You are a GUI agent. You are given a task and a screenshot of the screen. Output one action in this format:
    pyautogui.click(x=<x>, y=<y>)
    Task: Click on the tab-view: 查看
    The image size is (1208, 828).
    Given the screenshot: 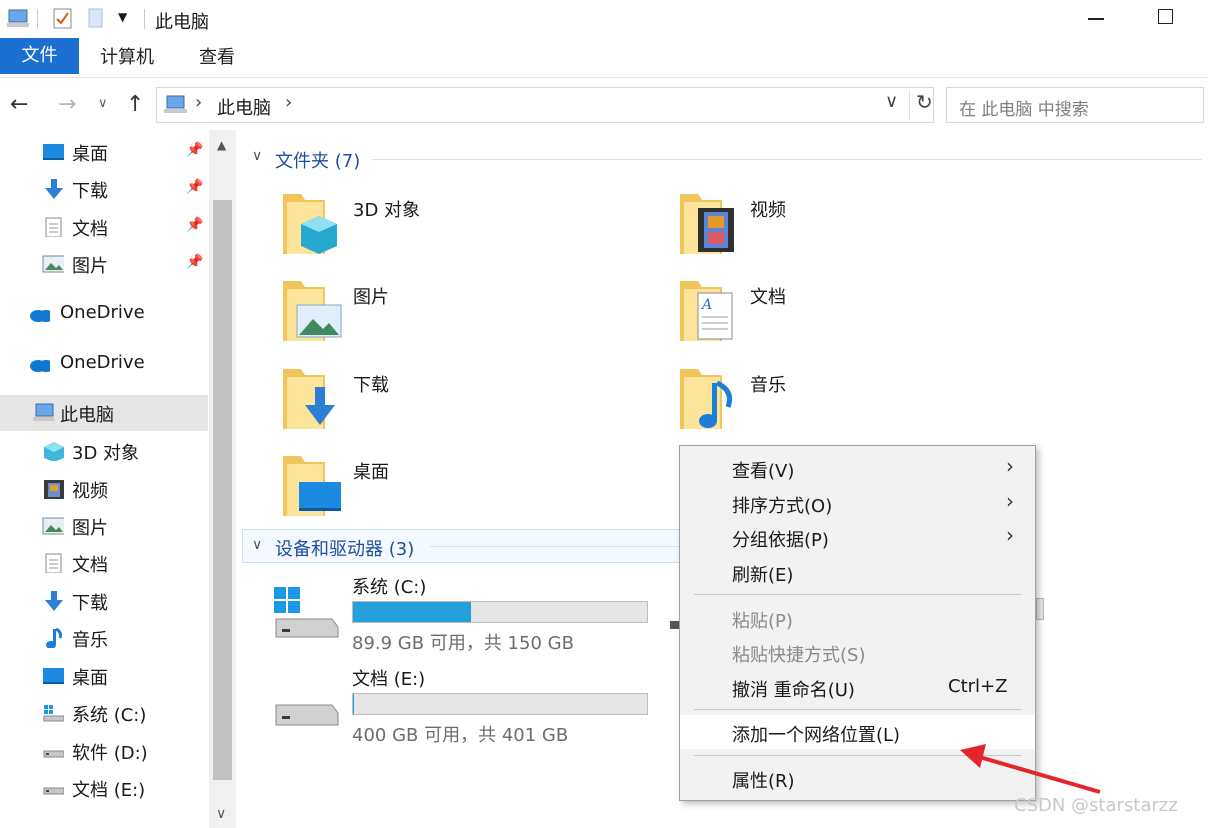 What is the action you would take?
    pyautogui.click(x=217, y=57)
    